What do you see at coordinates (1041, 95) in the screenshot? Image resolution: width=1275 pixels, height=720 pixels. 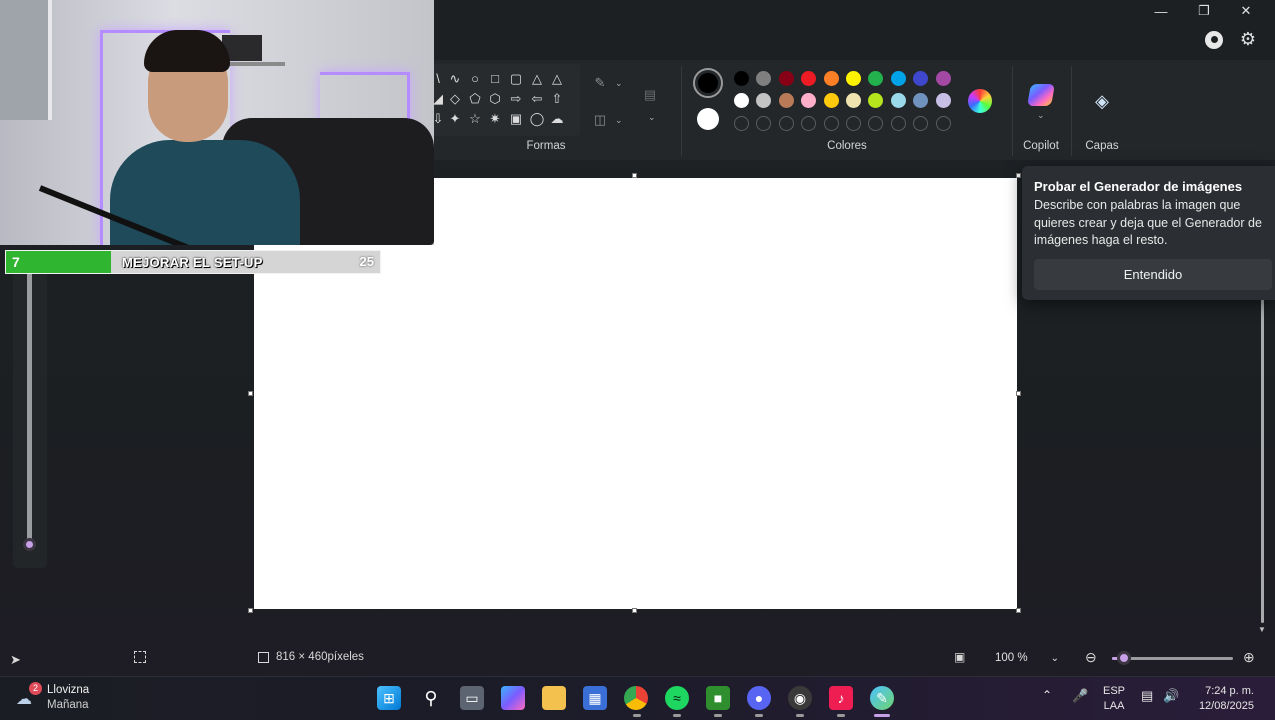 I see `copilot-icon` at bounding box center [1041, 95].